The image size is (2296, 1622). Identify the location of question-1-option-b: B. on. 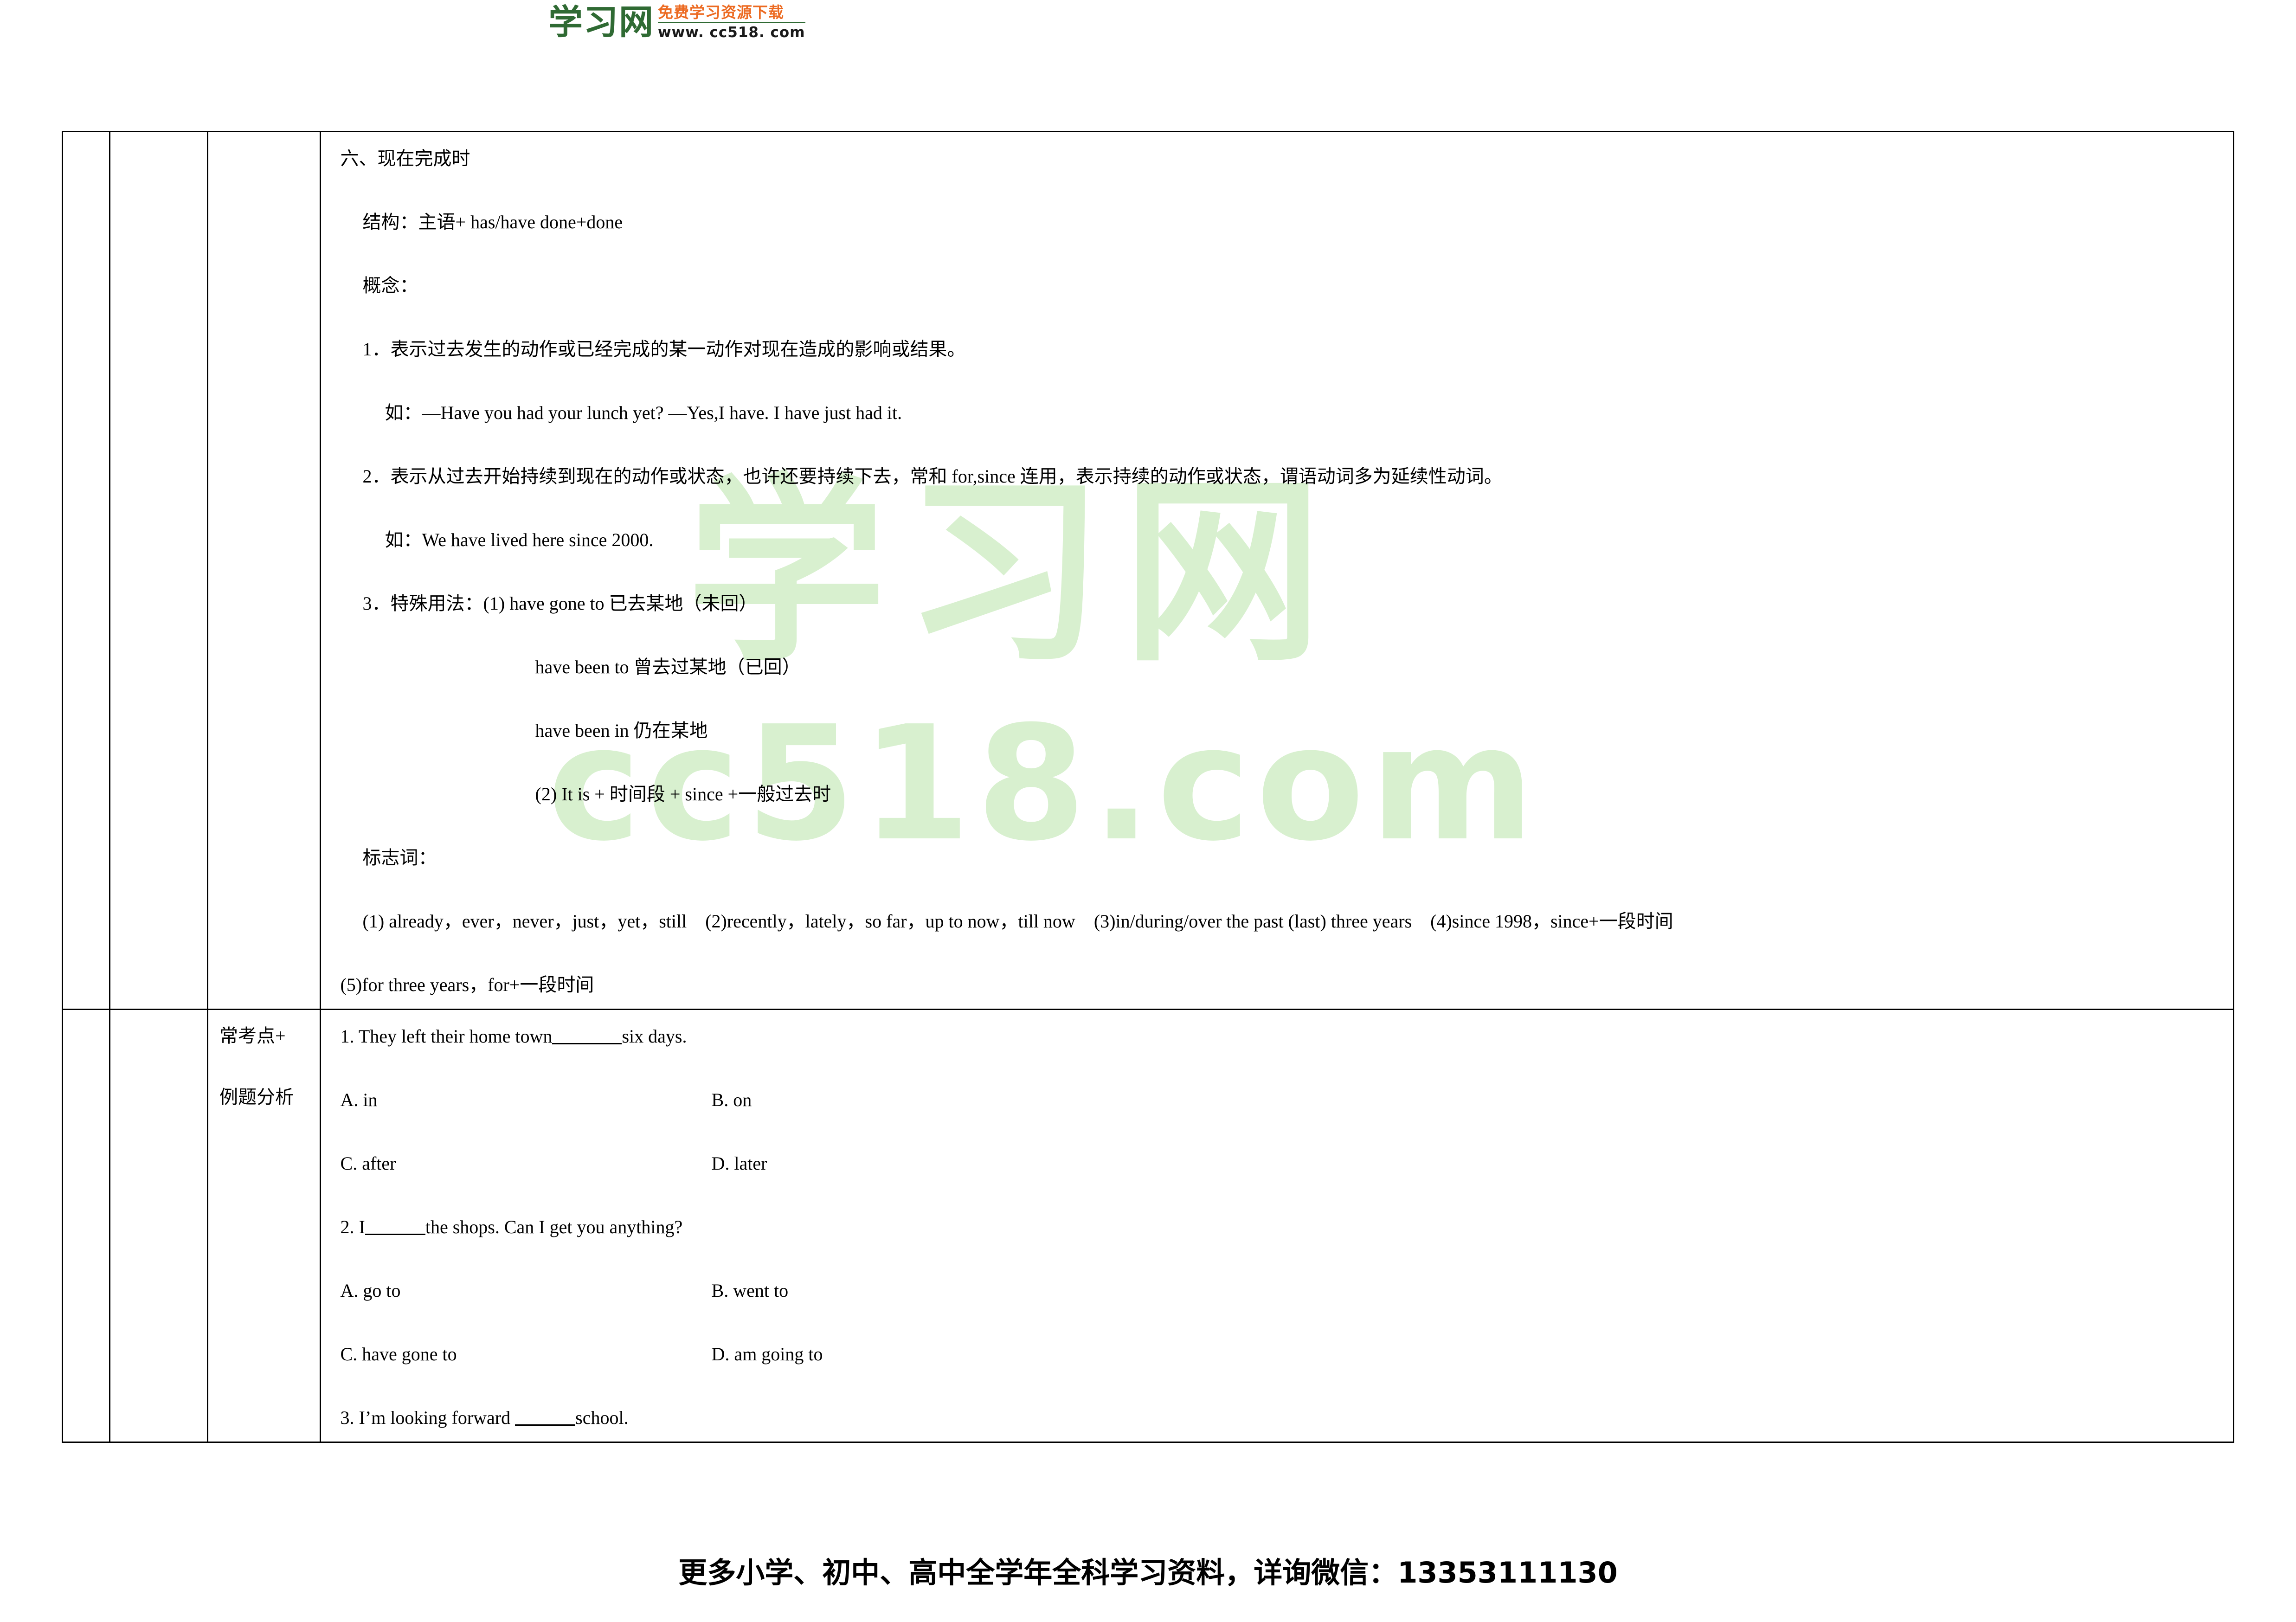
(897, 1100).